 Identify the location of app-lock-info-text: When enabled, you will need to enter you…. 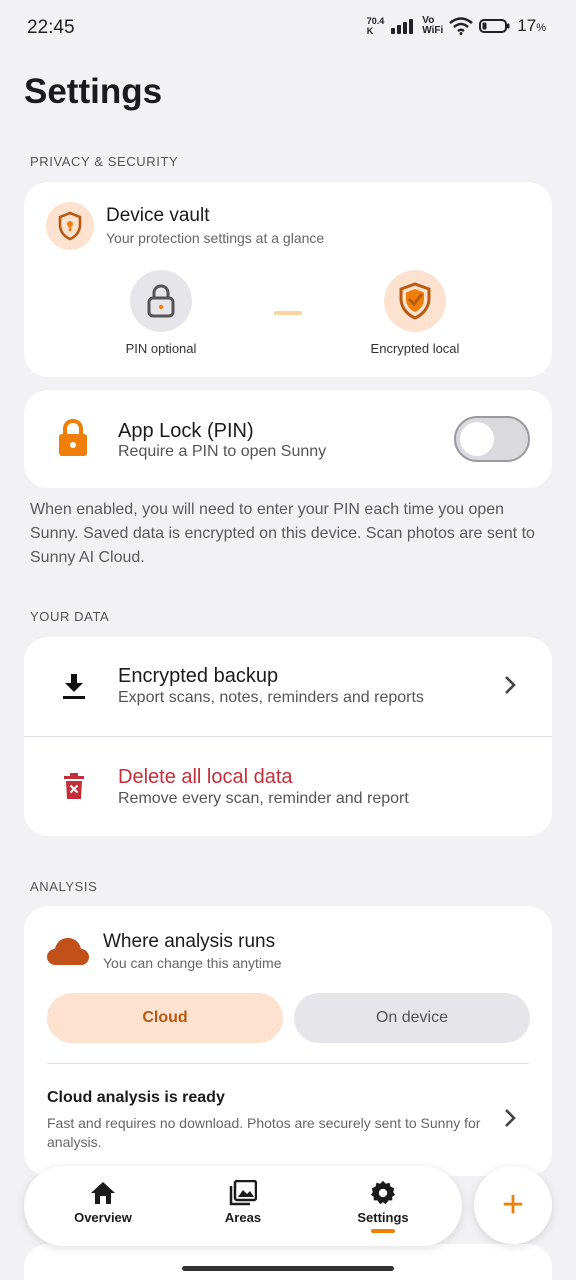
(282, 533).